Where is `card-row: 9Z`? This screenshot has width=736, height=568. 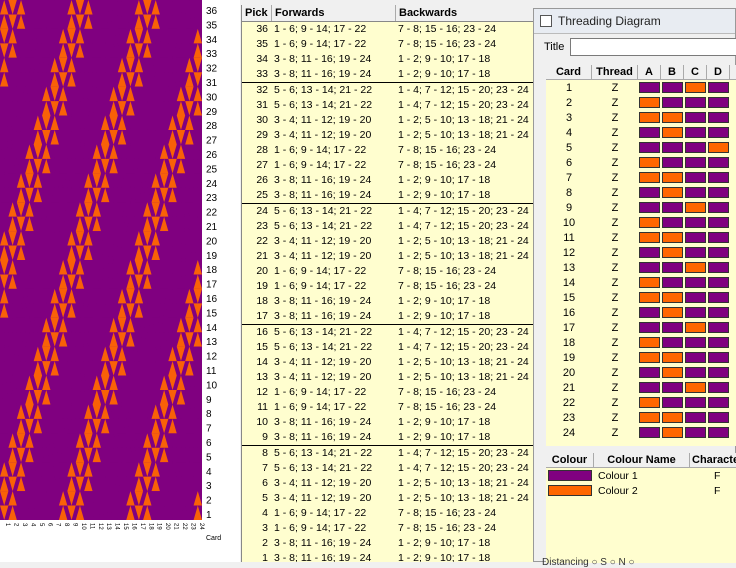 card-row: 9Z is located at coordinates (641, 207).